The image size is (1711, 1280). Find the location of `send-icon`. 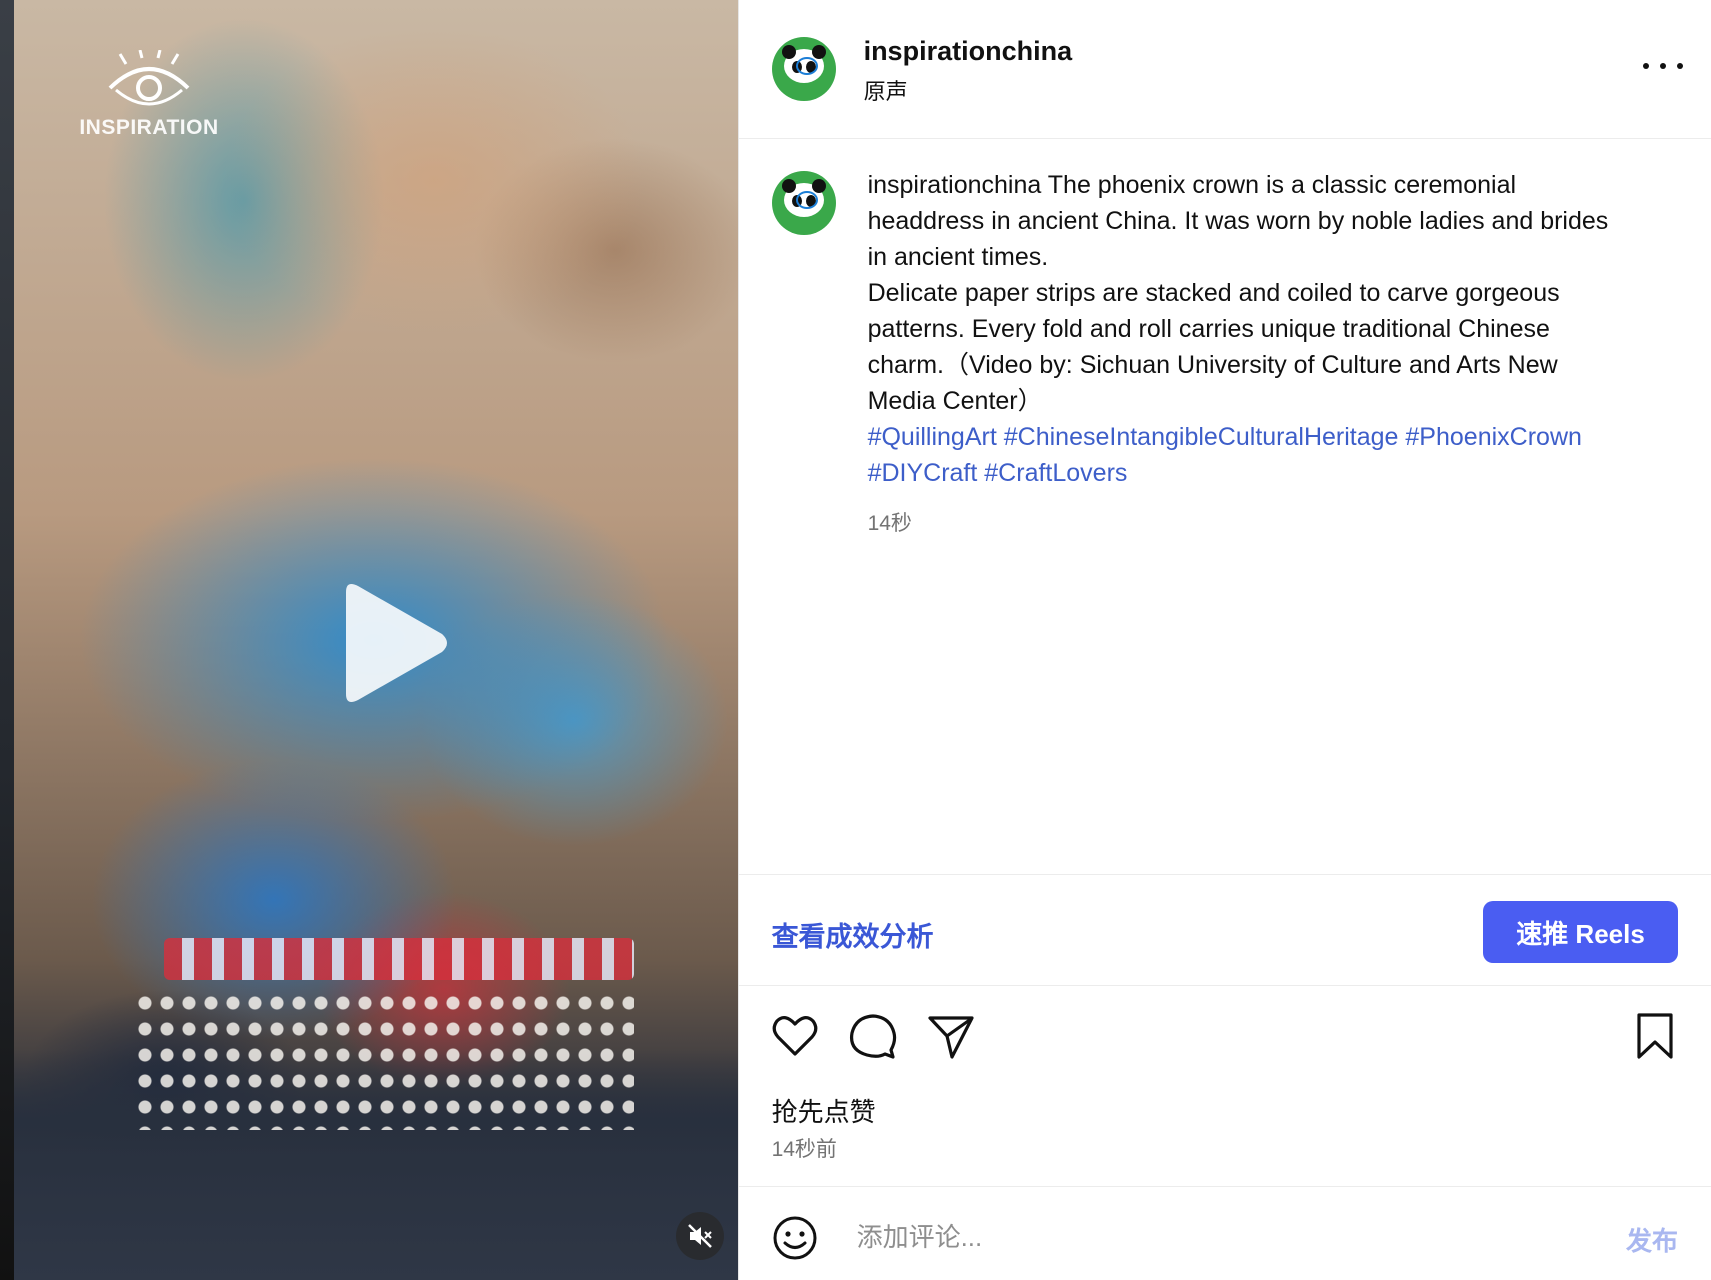

send-icon is located at coordinates (950, 1037).